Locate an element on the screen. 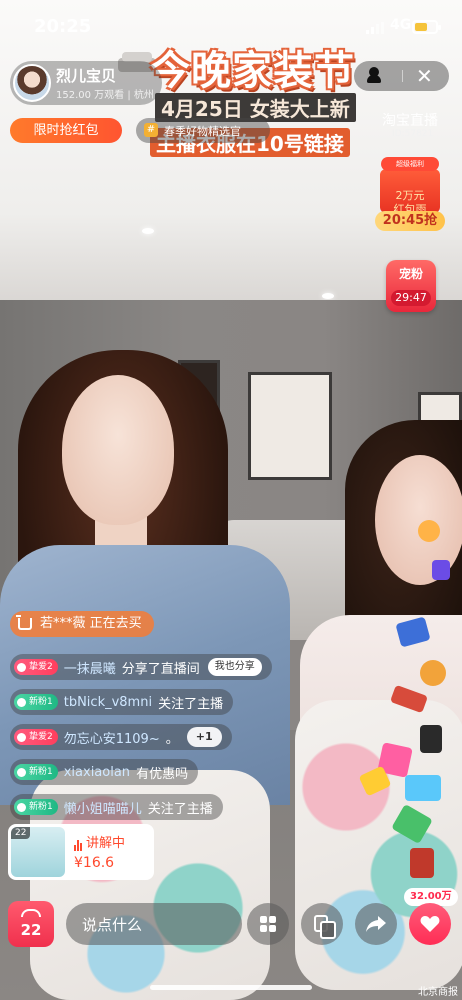 This screenshot has width=462, height=1000. host-name: 烈儿宝贝 is located at coordinates (86, 76).